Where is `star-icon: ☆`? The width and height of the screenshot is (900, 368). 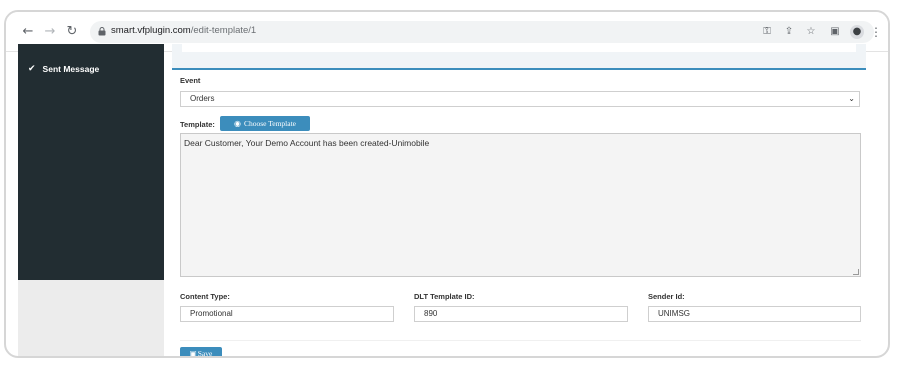 star-icon: ☆ is located at coordinates (811, 32).